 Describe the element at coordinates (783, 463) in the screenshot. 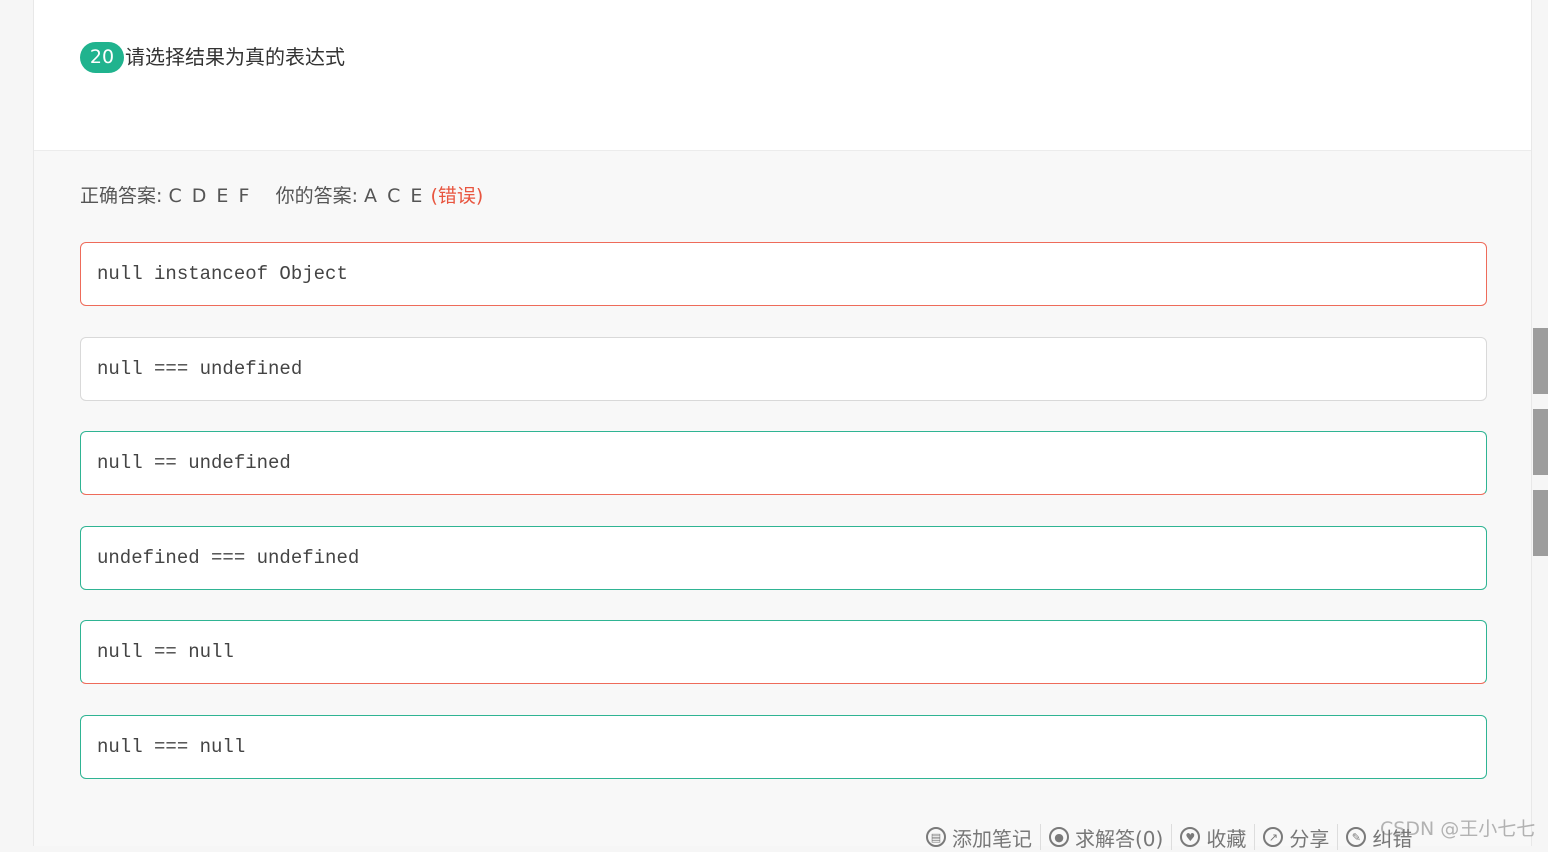

I see `option-c: null == undefined` at that location.